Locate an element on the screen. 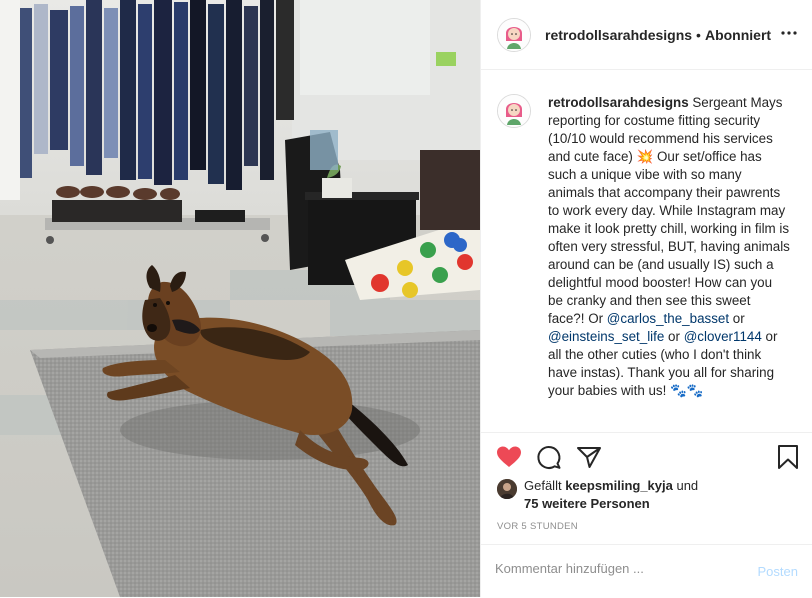 This screenshot has width=812, height=598. comment-input is located at coordinates (605, 568).